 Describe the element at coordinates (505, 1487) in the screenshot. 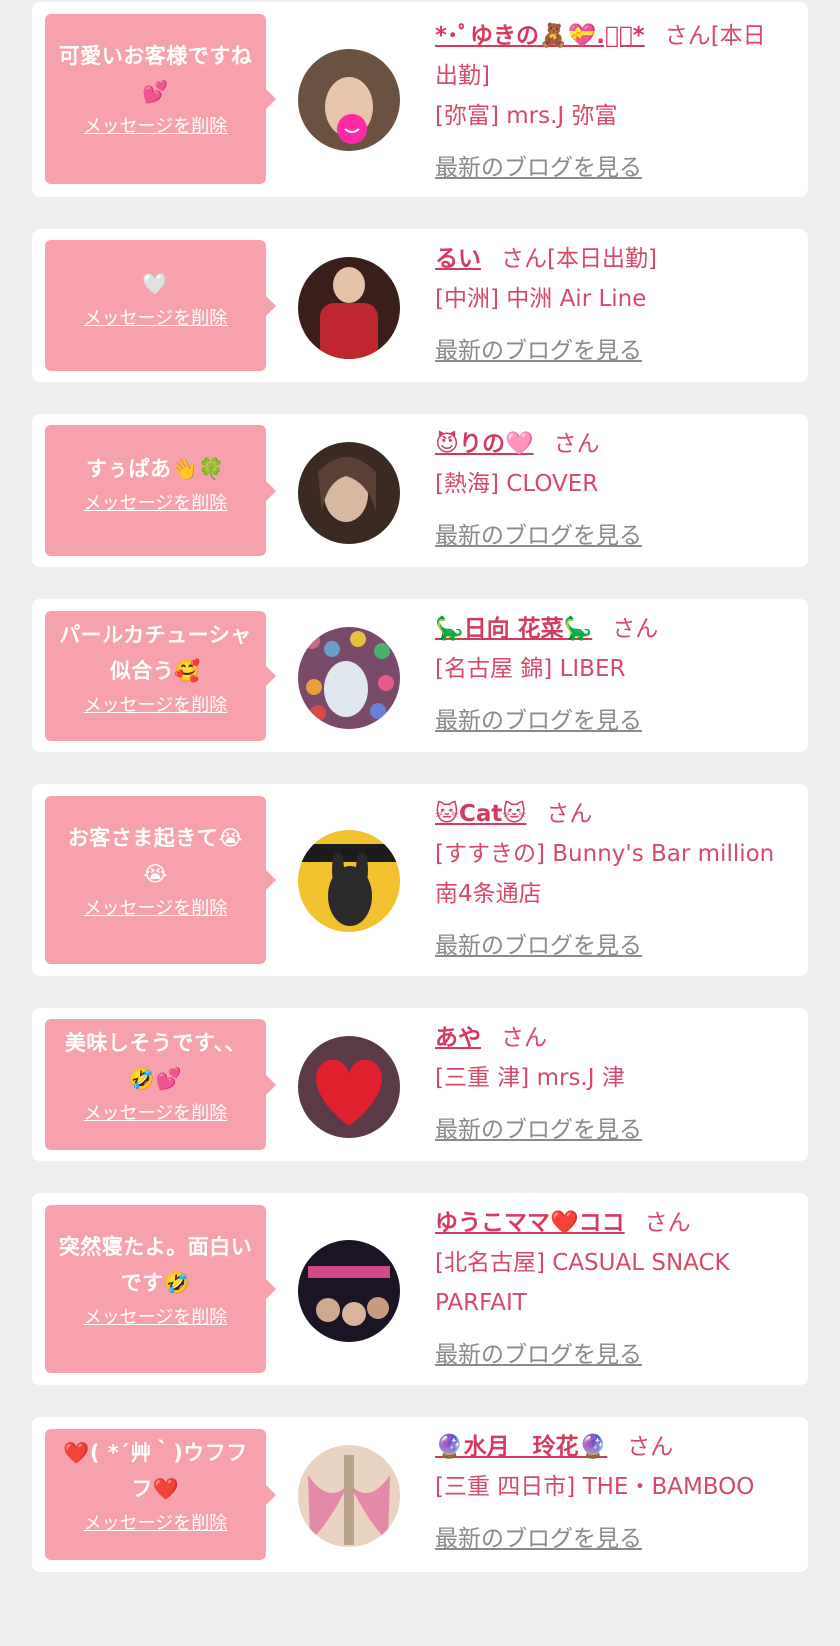

I see `area-label: [三重 四日市]` at that location.